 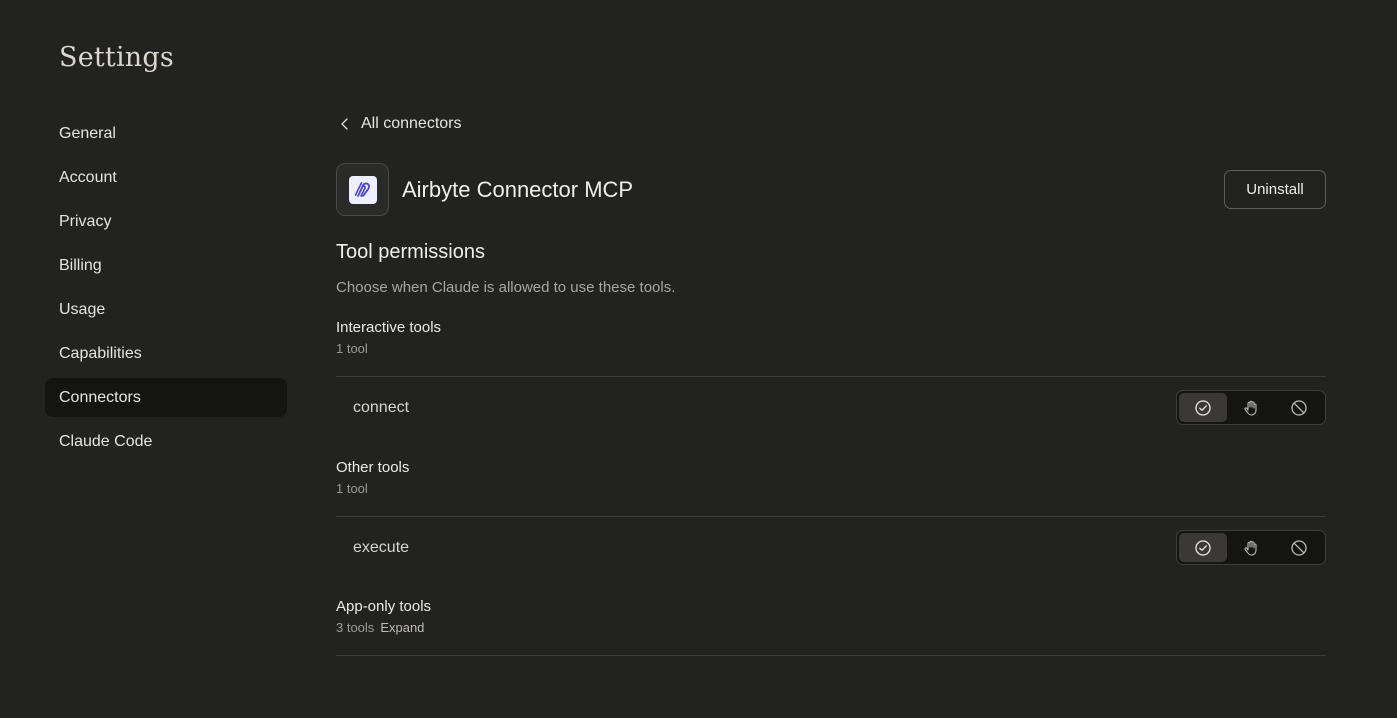 What do you see at coordinates (355, 627) in the screenshot?
I see `tool-count-label: 3 tools` at bounding box center [355, 627].